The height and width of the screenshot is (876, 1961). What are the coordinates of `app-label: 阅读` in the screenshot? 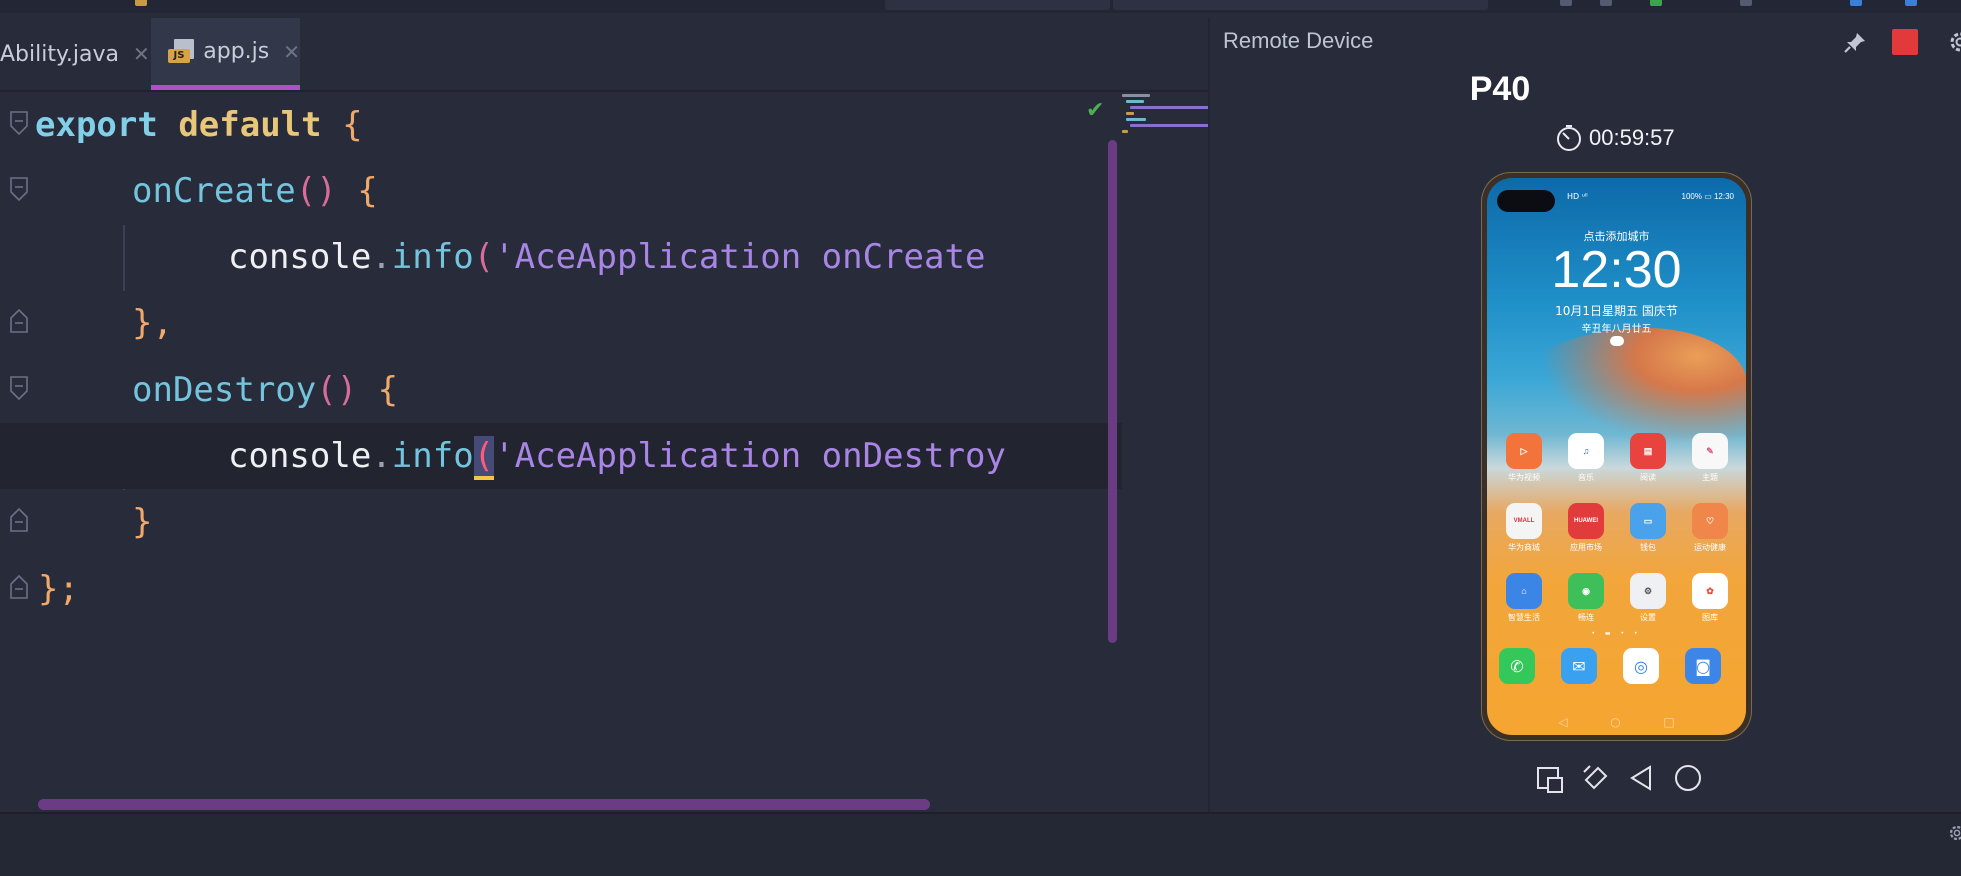 It's located at (1648, 477).